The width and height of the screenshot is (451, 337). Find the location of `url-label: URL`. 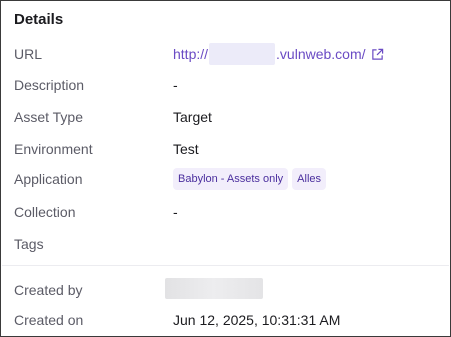

url-label: URL is located at coordinates (28, 54).